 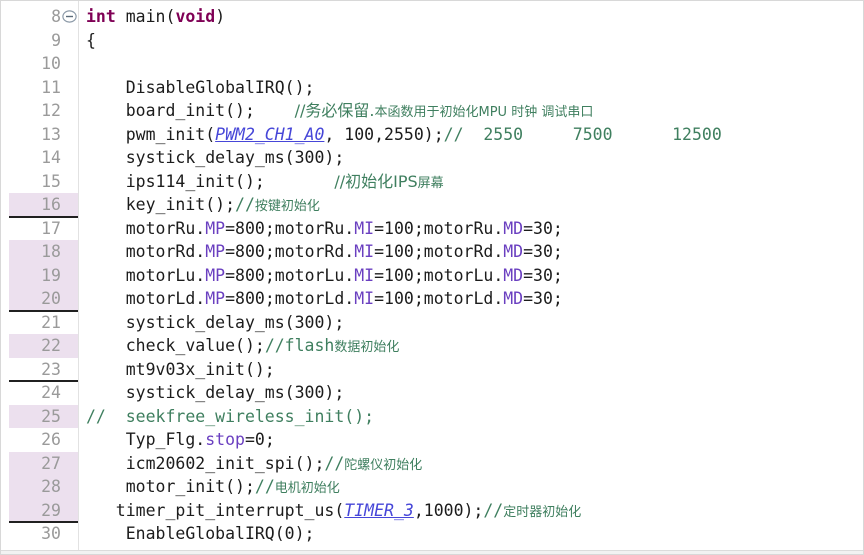 What do you see at coordinates (432, 205) in the screenshot?
I see `code-line: 16 key_init();//按键初始化` at bounding box center [432, 205].